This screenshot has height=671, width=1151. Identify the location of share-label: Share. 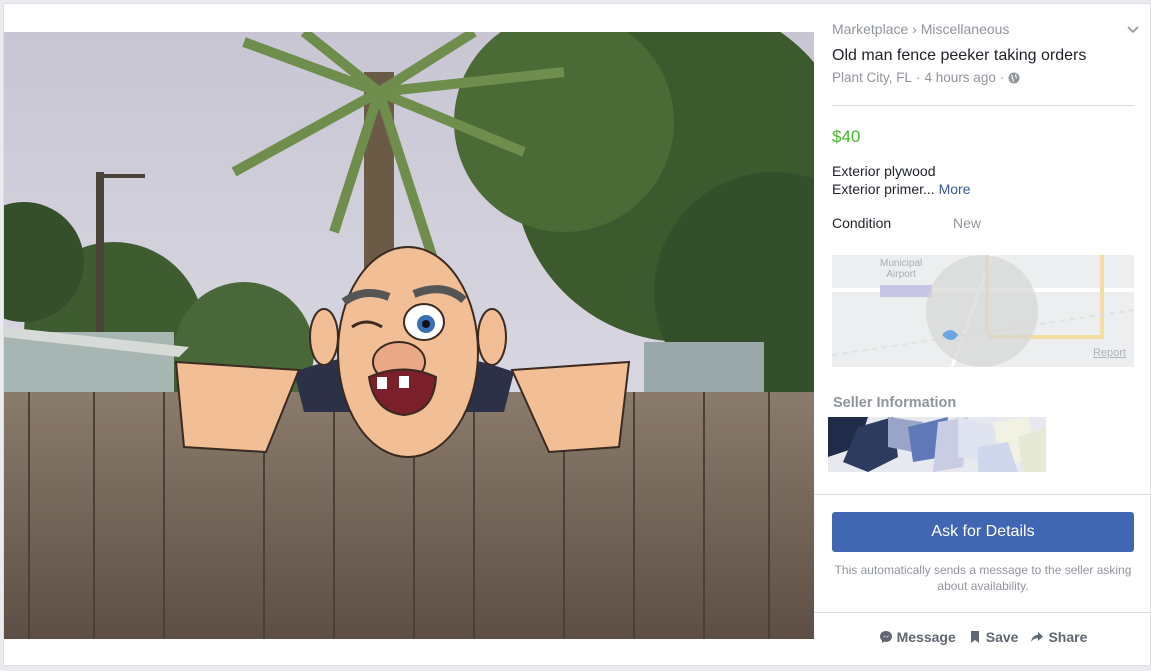
(1068, 637).